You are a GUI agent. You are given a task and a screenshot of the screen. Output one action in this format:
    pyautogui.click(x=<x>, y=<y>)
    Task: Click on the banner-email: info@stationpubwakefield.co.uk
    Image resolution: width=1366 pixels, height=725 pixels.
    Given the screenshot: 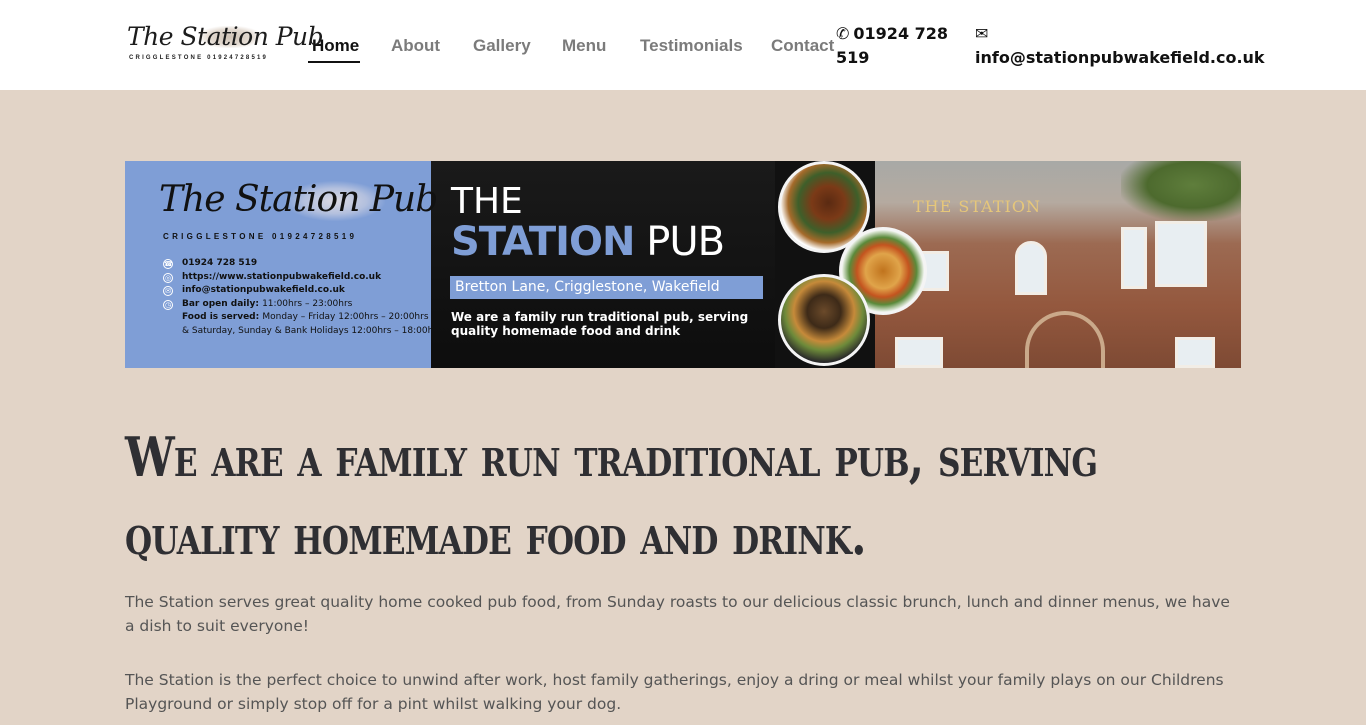 What is the action you would take?
    pyautogui.click(x=263, y=290)
    